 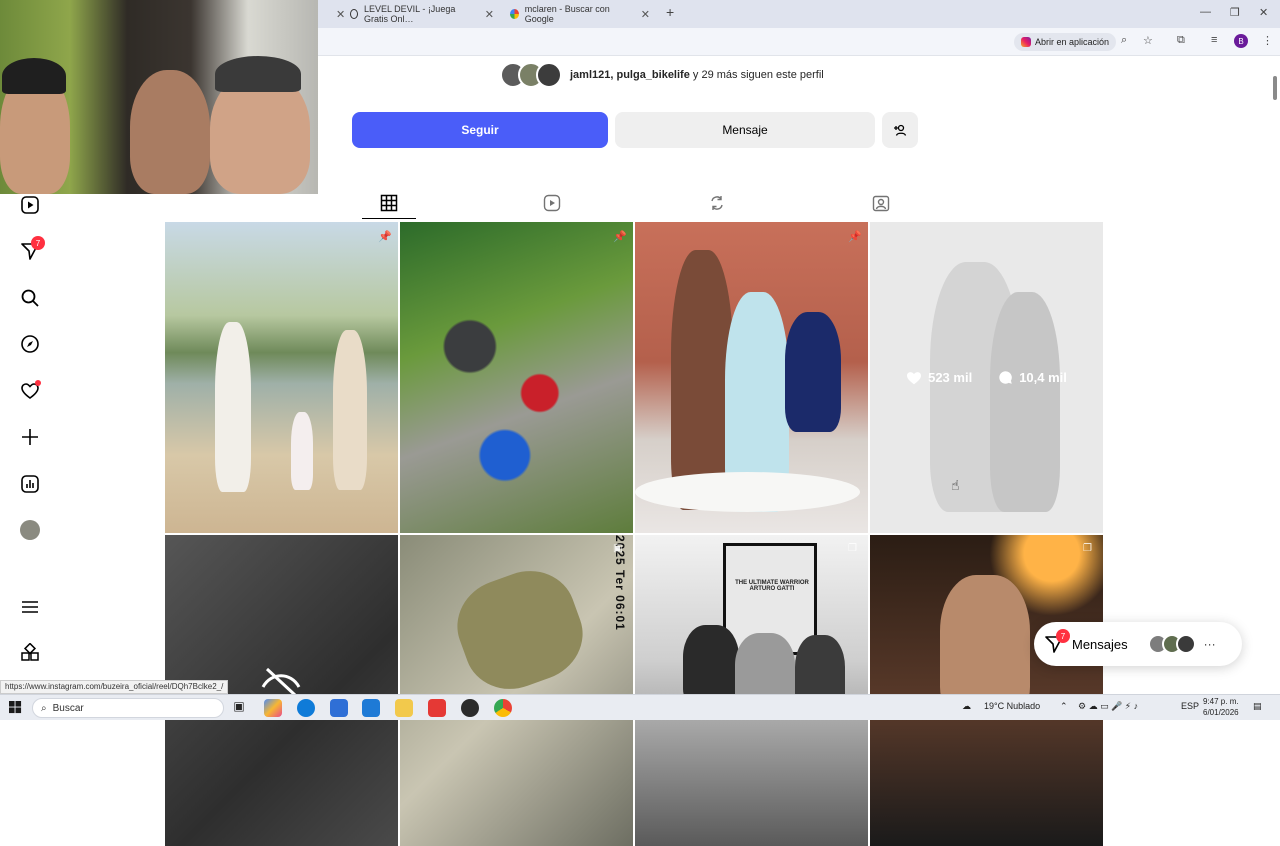 I want to click on youtube-icon, so click(x=437, y=708).